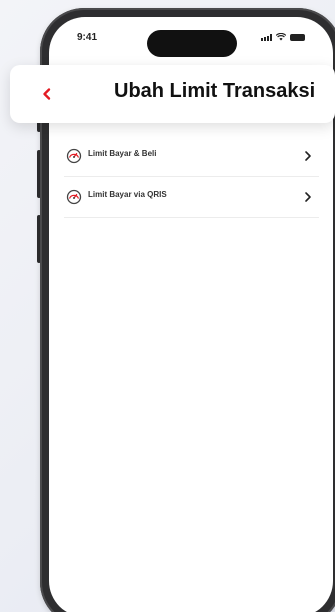  I want to click on status-icons, so click(283, 37).